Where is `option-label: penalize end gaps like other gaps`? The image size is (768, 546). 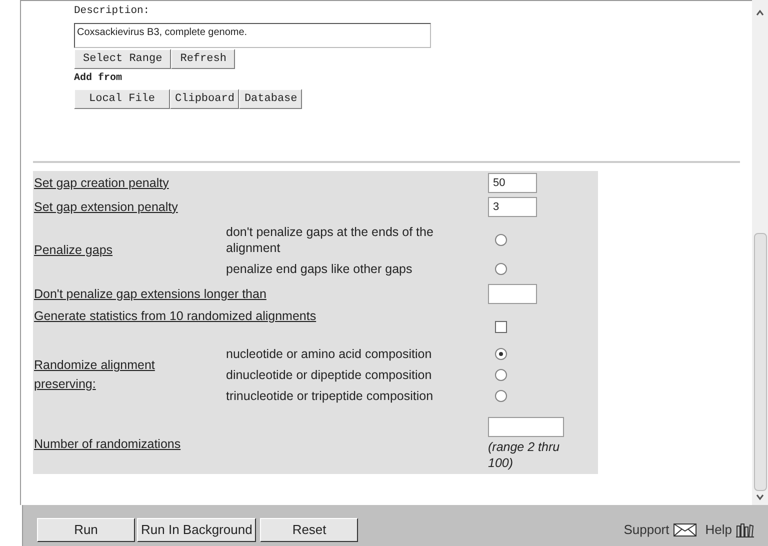 option-label: penalize end gaps like other gaps is located at coordinates (320, 269).